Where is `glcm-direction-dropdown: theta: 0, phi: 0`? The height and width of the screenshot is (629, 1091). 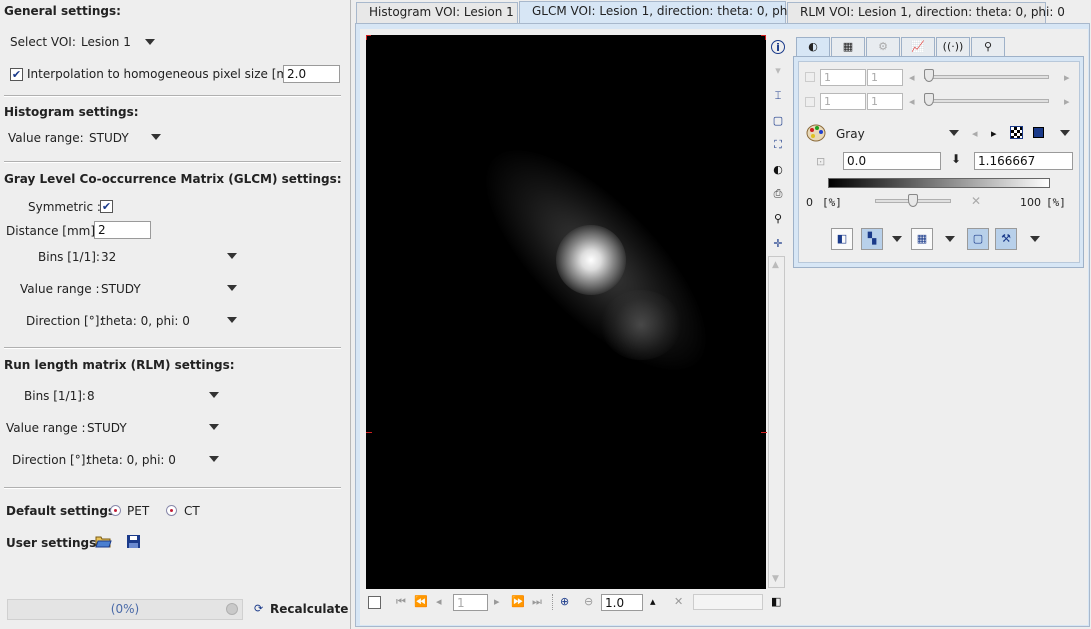
glcm-direction-dropdown: theta: 0, phi: 0 is located at coordinates (145, 321).